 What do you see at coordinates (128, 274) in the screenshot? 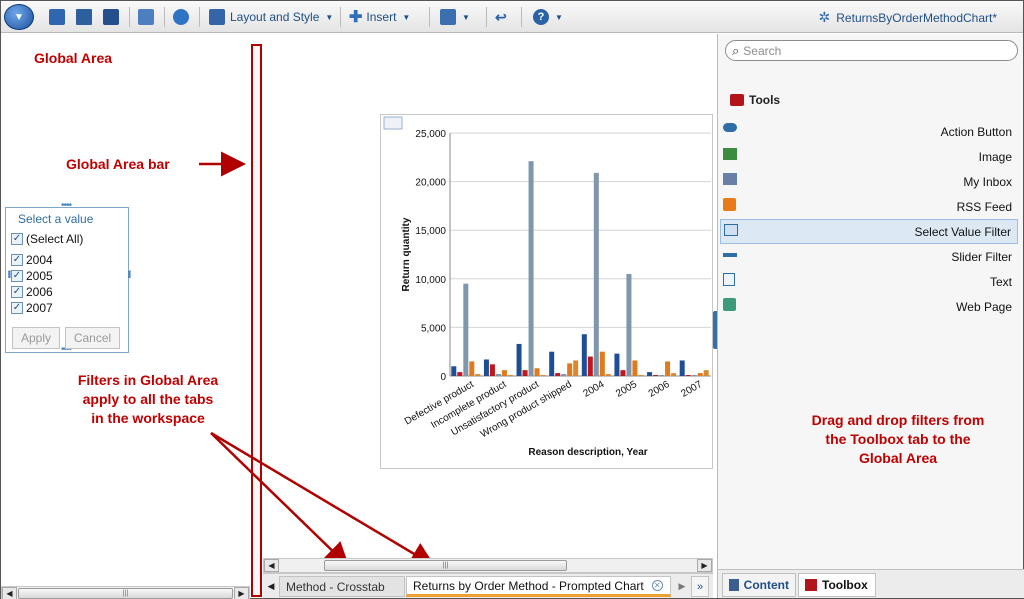
I see `resize-handle-right: •••` at bounding box center [128, 274].